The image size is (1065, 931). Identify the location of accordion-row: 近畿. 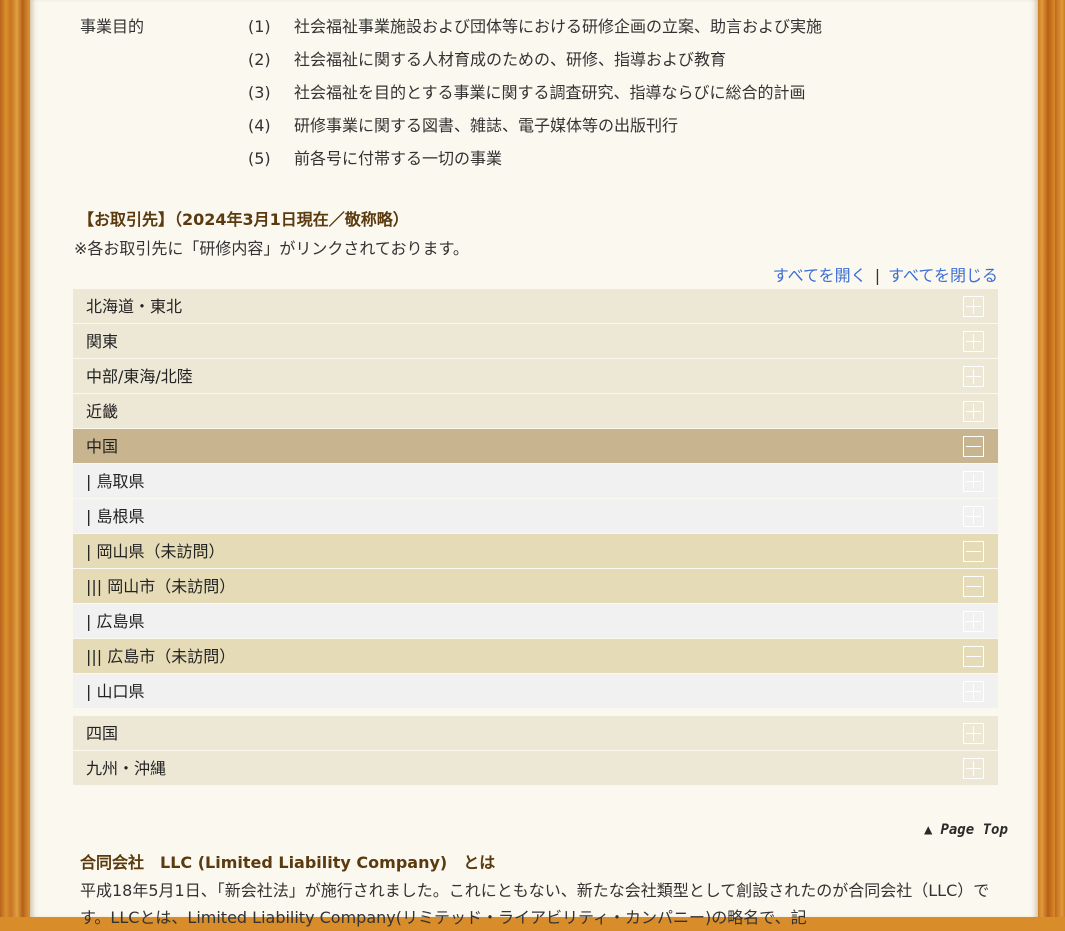
(535, 411).